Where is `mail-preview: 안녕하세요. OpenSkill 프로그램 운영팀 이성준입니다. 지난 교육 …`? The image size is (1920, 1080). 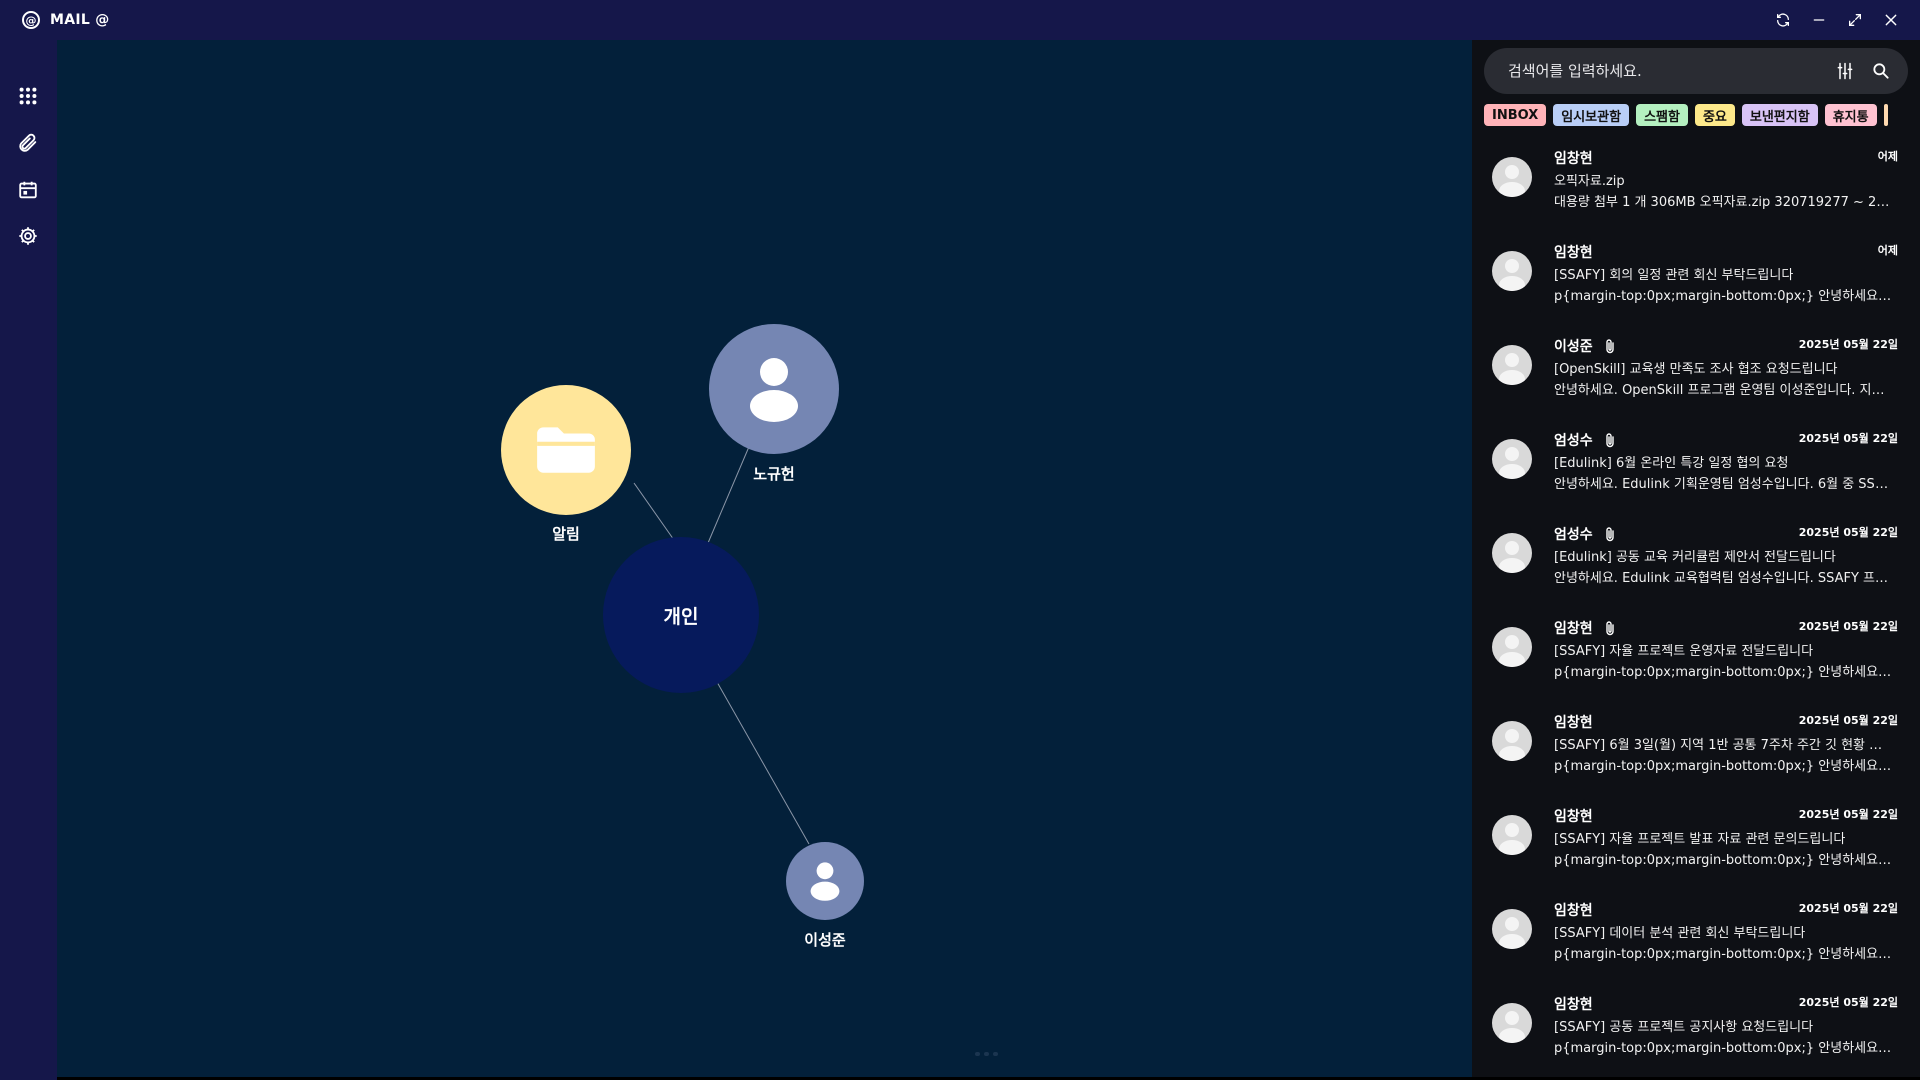
mail-preview: 안녕하세요. OpenSkill 프로그램 운영팀 이성준입니다. 지난 교육 … is located at coordinates (1724, 390).